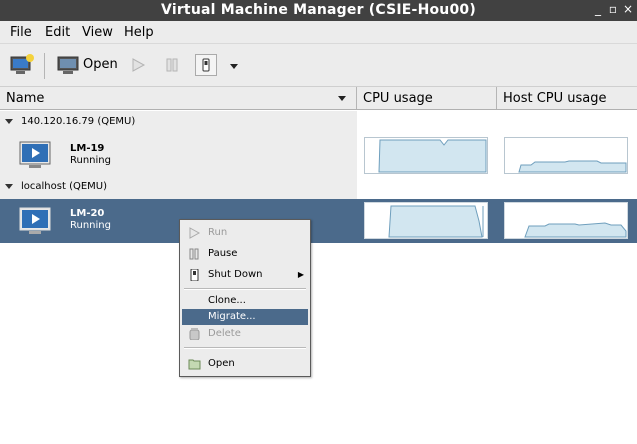 Image resolution: width=637 pixels, height=444 pixels. I want to click on menu-file: File, so click(21, 32).